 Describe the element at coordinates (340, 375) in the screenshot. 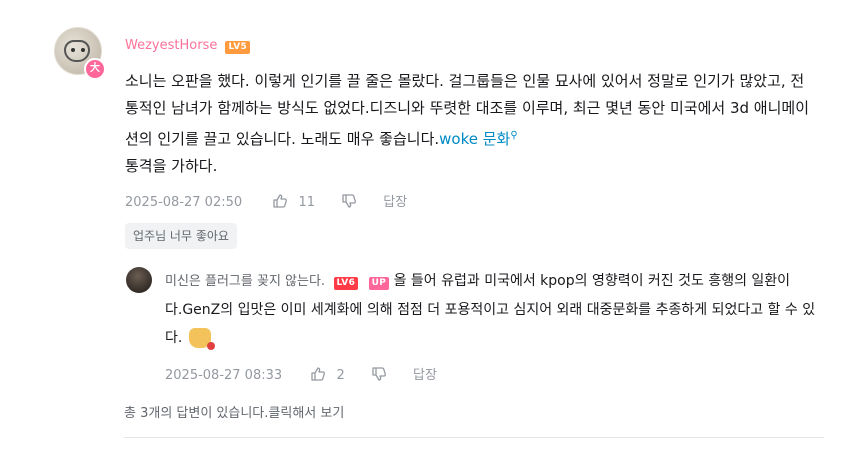

I see `like-count: 2` at that location.